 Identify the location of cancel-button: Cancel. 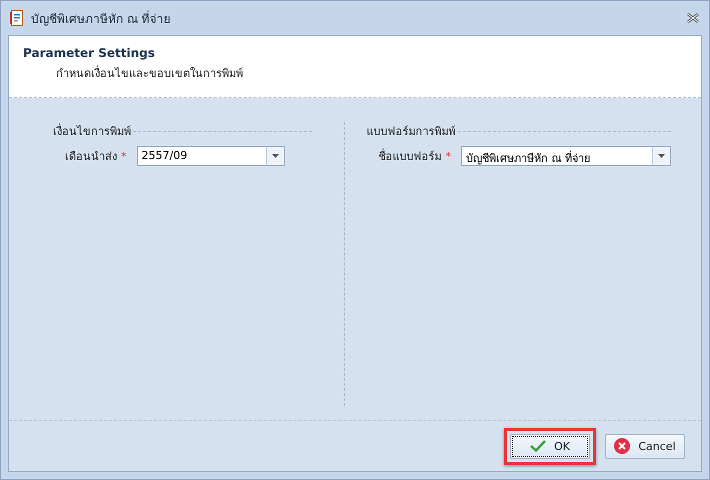
(645, 446).